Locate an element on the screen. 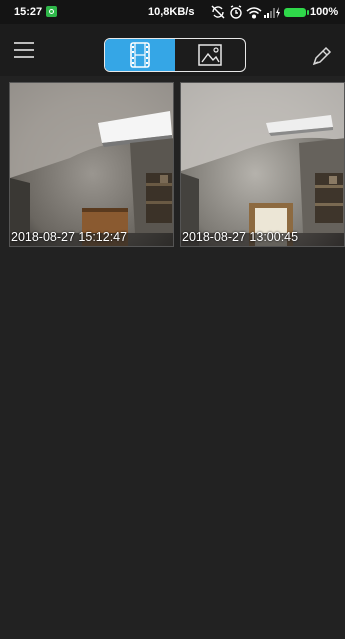  media-thumbnail: 2018-08-27 13:00:45 is located at coordinates (262, 164).